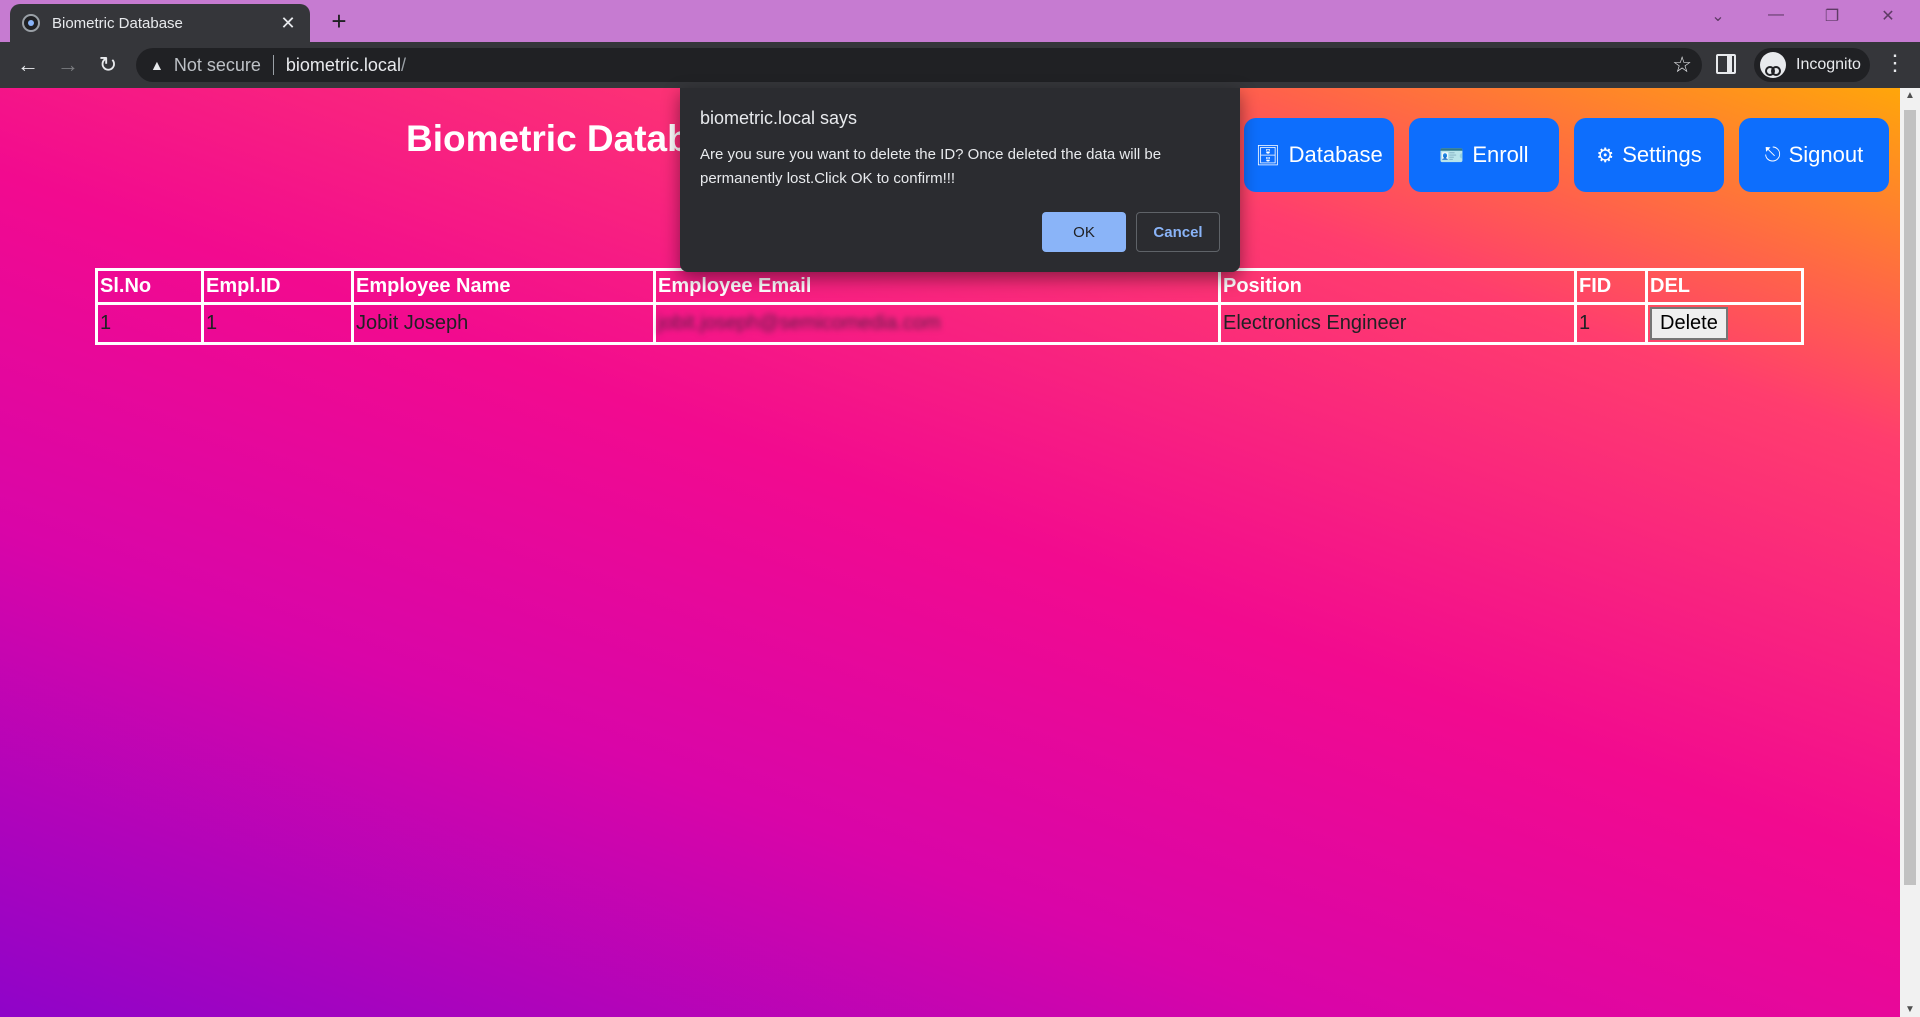  I want to click on tab-close-icon: ✕, so click(288, 23).